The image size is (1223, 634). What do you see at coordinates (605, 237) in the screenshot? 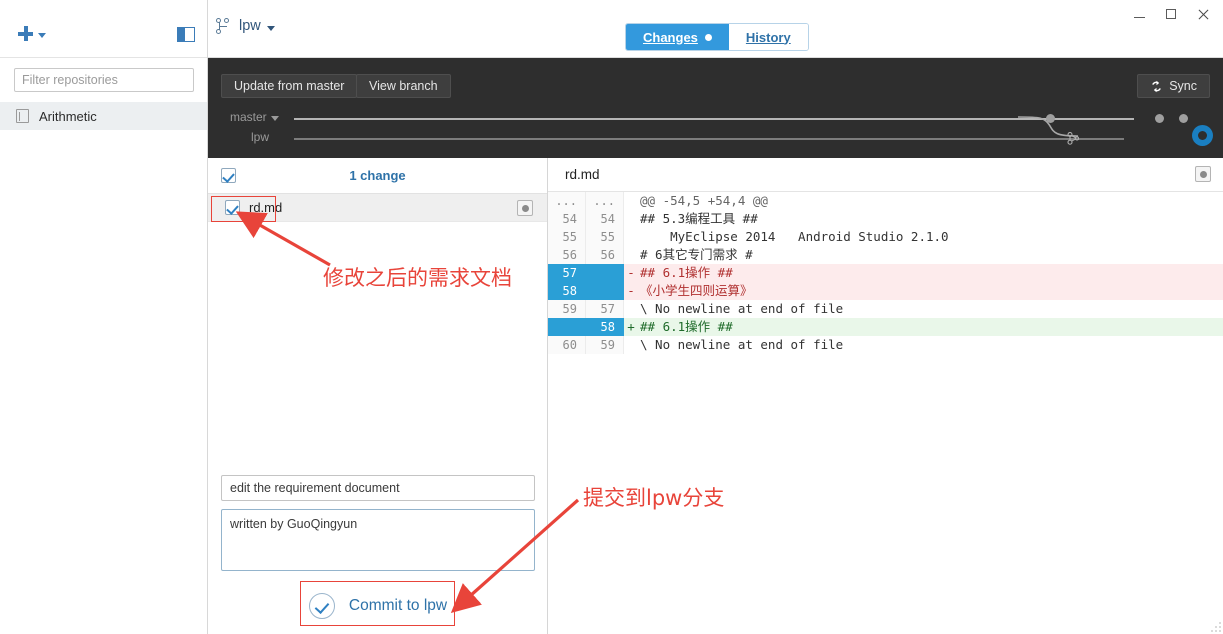
I see `diff-new-line-number: 55` at bounding box center [605, 237].